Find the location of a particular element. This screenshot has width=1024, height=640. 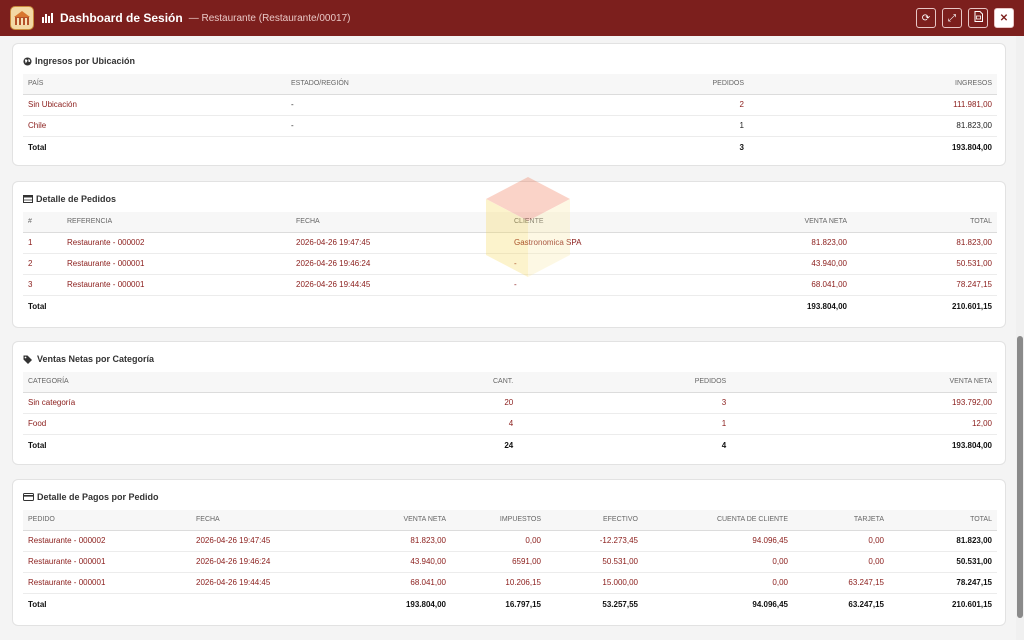

column-header: REFERENCIA is located at coordinates (176, 222).